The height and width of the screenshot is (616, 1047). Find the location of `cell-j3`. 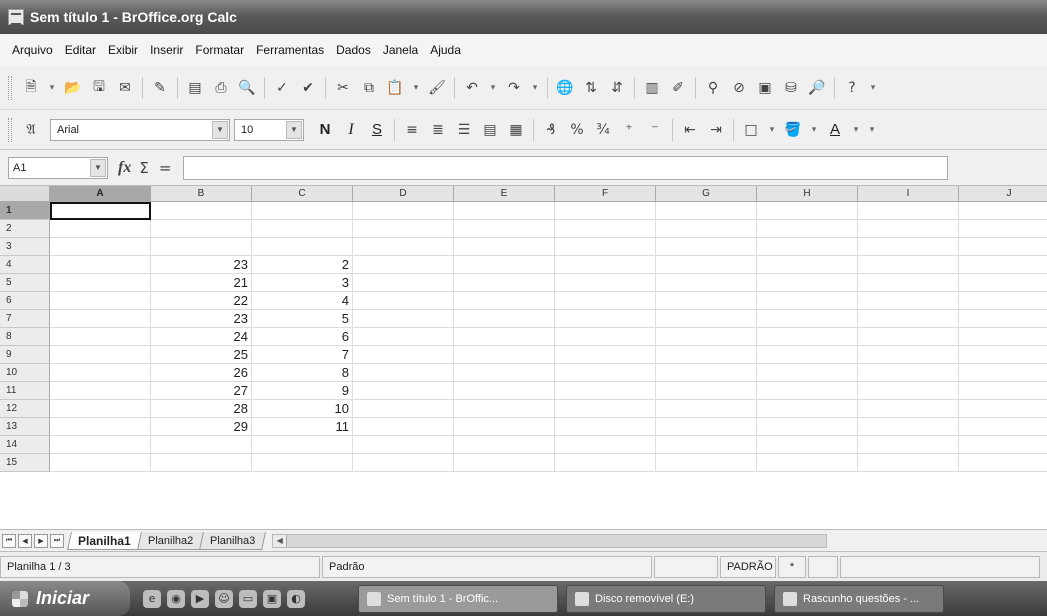

cell-j3 is located at coordinates (1003, 247).